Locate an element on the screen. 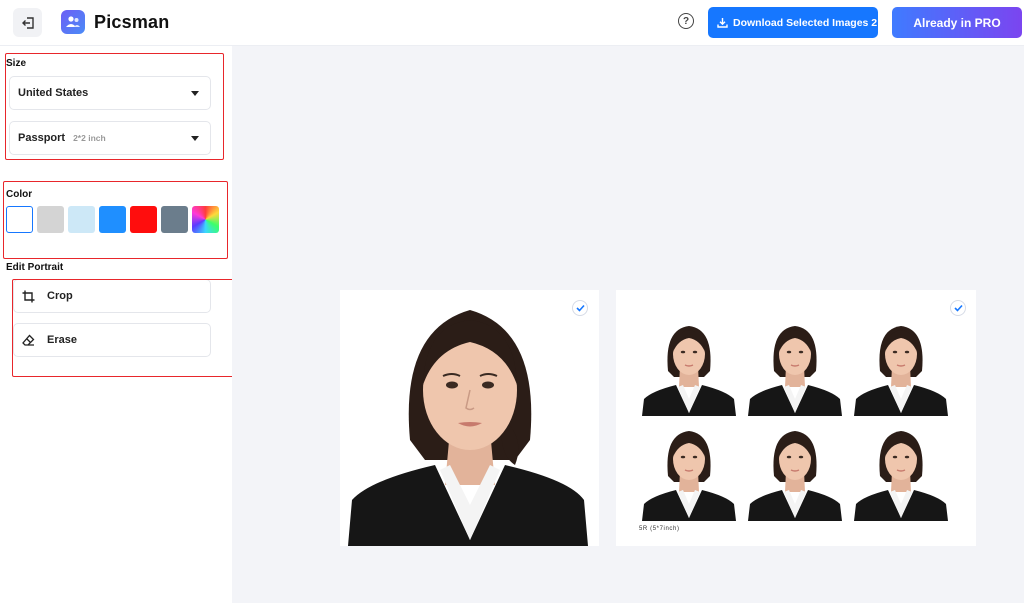 The height and width of the screenshot is (603, 1024). download-icon is located at coordinates (722, 23).